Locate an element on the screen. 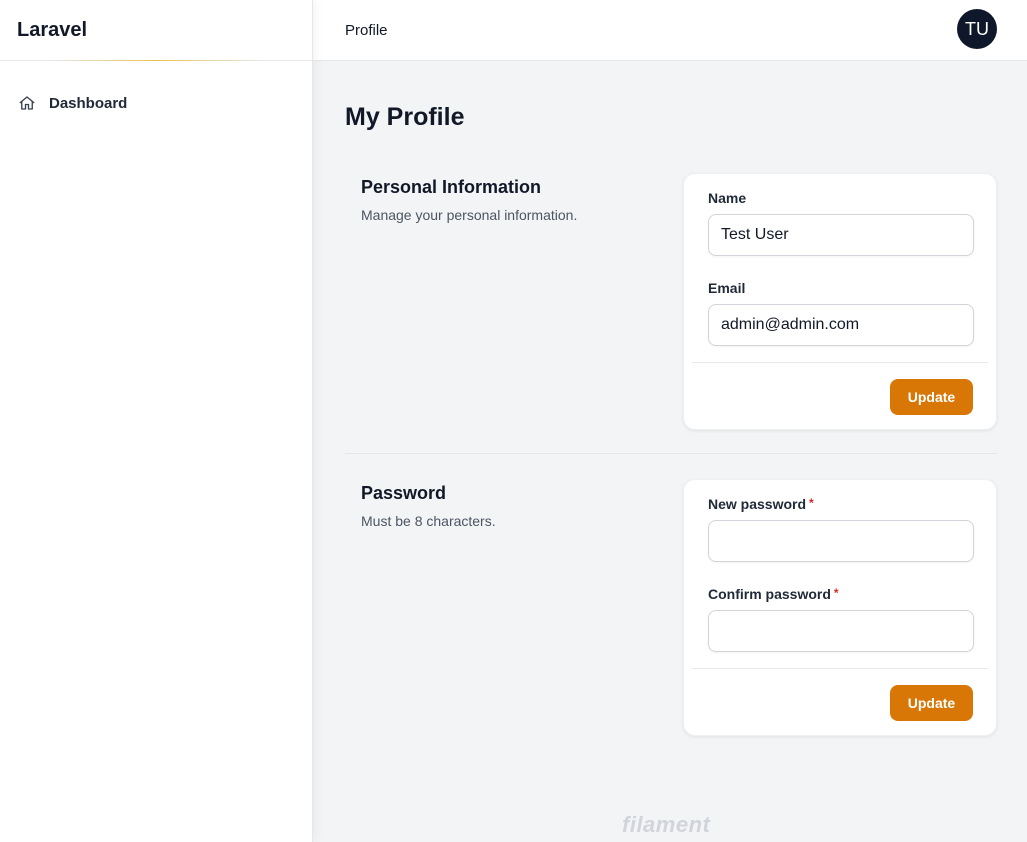 Image resolution: width=1027 pixels, height=842 pixels. email-label: Email is located at coordinates (727, 288).